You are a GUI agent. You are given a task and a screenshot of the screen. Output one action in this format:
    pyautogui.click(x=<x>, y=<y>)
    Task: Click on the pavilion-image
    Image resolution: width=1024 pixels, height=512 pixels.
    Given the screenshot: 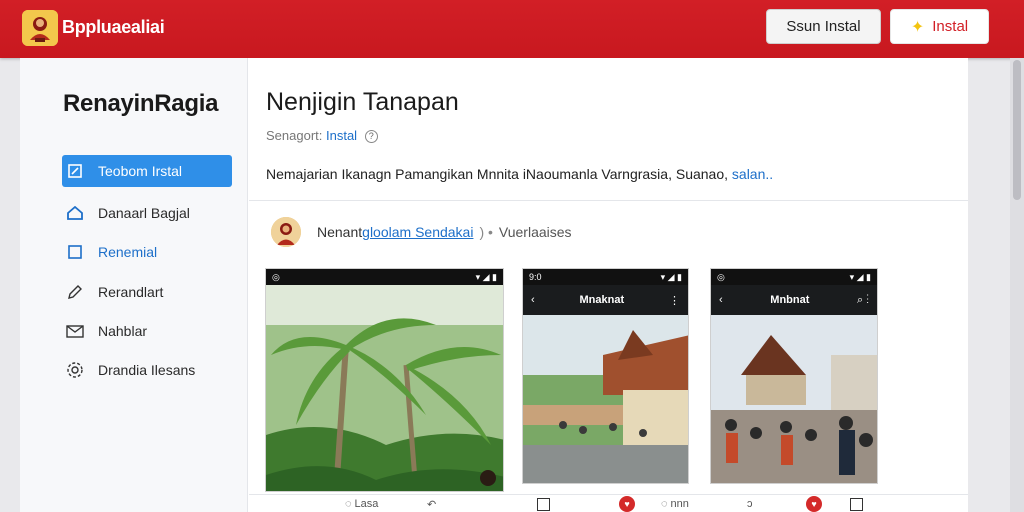 What is the action you would take?
    pyautogui.click(x=605, y=399)
    